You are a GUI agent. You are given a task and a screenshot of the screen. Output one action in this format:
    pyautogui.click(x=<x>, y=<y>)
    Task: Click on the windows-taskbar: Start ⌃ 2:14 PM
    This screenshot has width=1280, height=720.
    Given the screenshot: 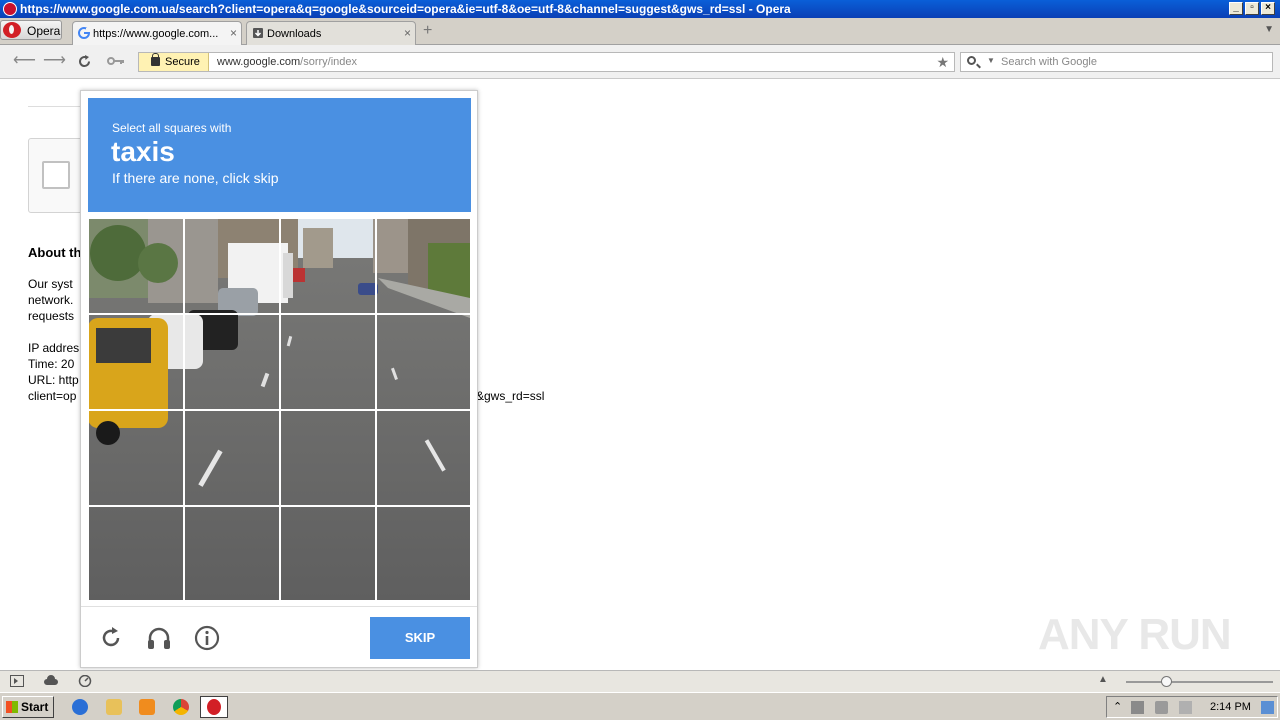 What is the action you would take?
    pyautogui.click(x=640, y=706)
    